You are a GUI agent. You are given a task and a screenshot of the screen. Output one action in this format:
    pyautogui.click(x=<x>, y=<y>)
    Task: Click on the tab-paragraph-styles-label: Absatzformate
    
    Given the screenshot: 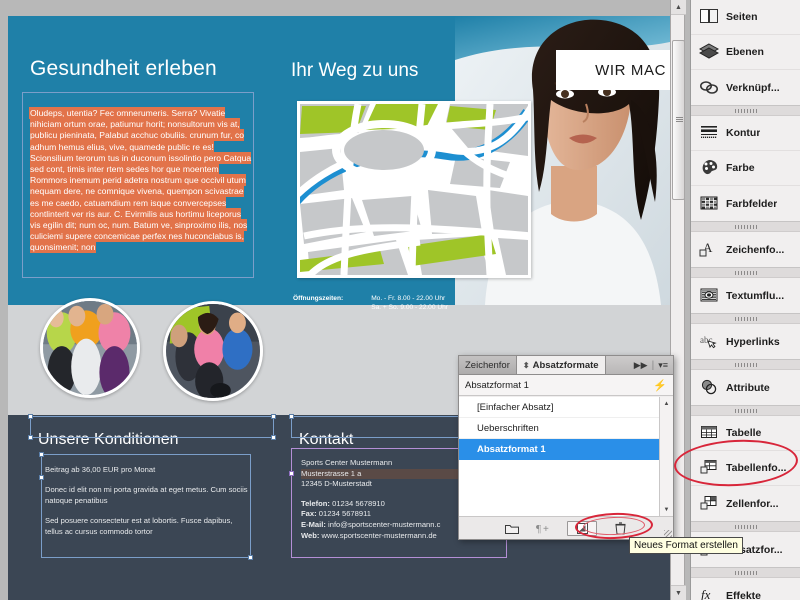 What is the action you would take?
    pyautogui.click(x=565, y=365)
    